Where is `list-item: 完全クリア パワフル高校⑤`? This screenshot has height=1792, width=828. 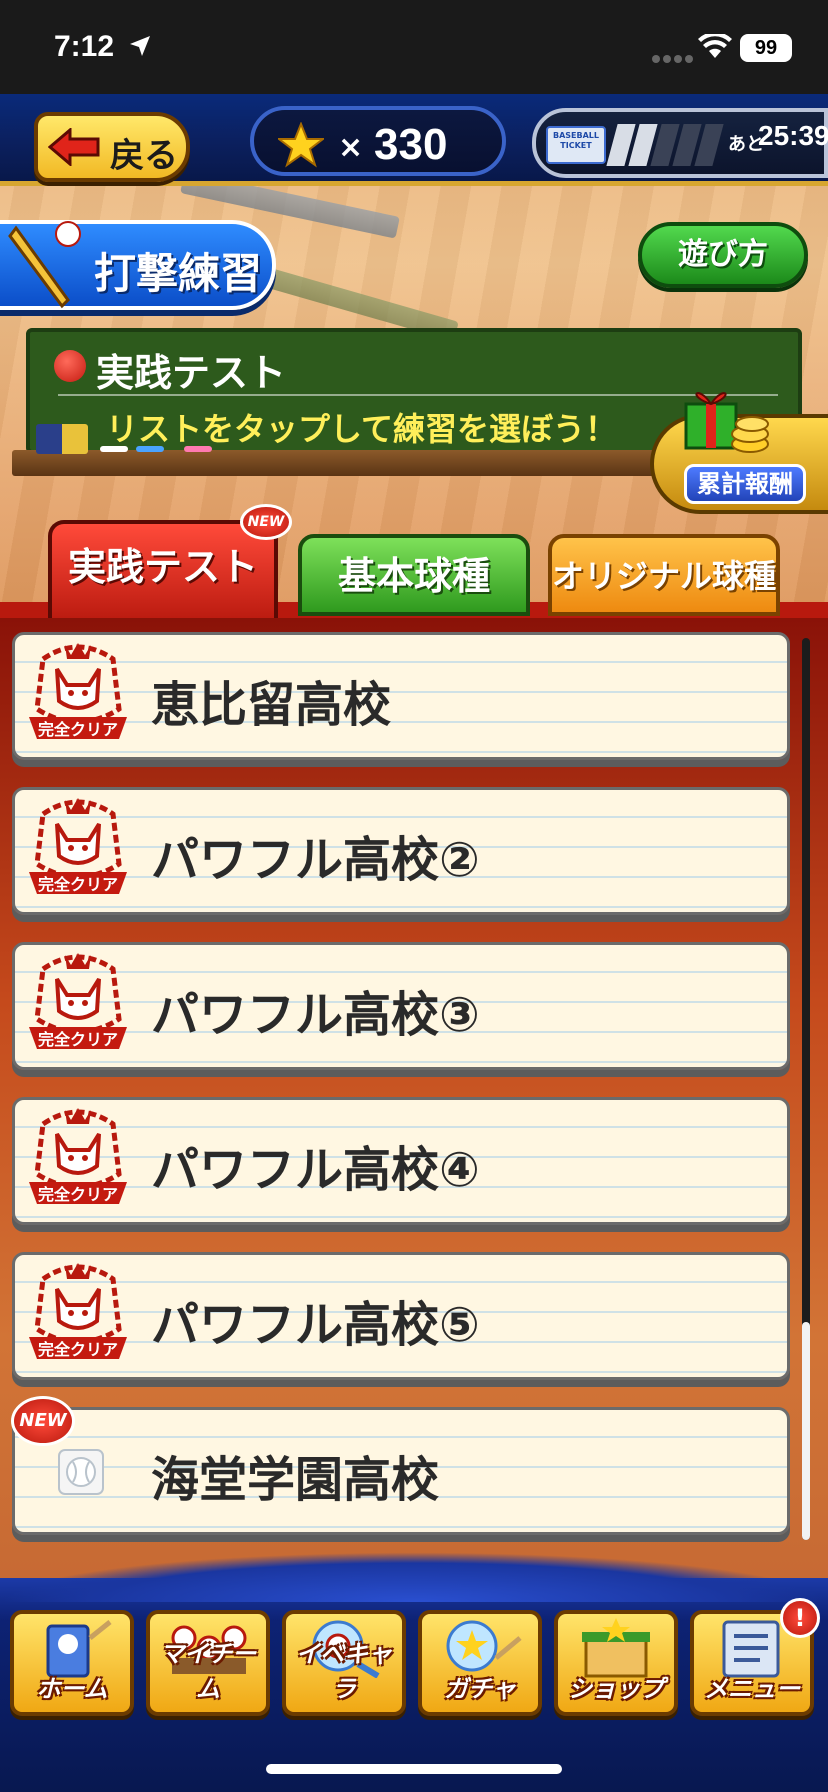
list-item: 完全クリア パワフル高校⑤ is located at coordinates (401, 1316).